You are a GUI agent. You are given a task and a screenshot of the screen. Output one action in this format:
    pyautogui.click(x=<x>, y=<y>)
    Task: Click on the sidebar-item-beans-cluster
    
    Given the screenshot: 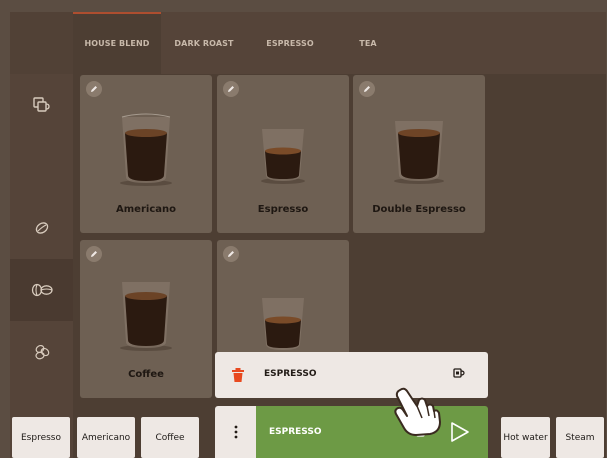 What is the action you would take?
    pyautogui.click(x=41, y=352)
    